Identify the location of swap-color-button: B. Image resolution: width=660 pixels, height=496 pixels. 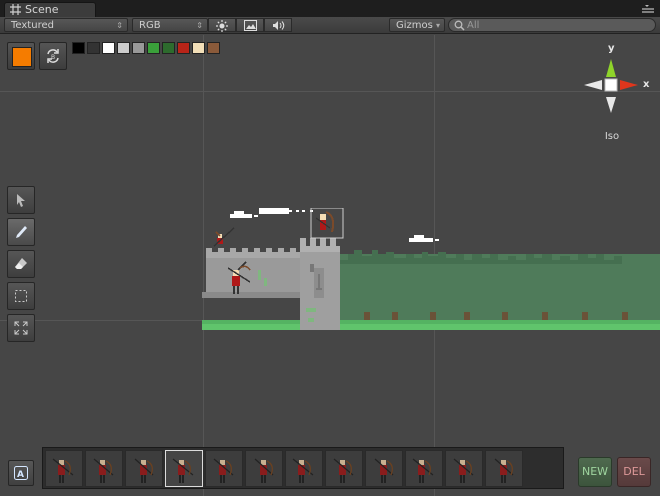
(53, 56).